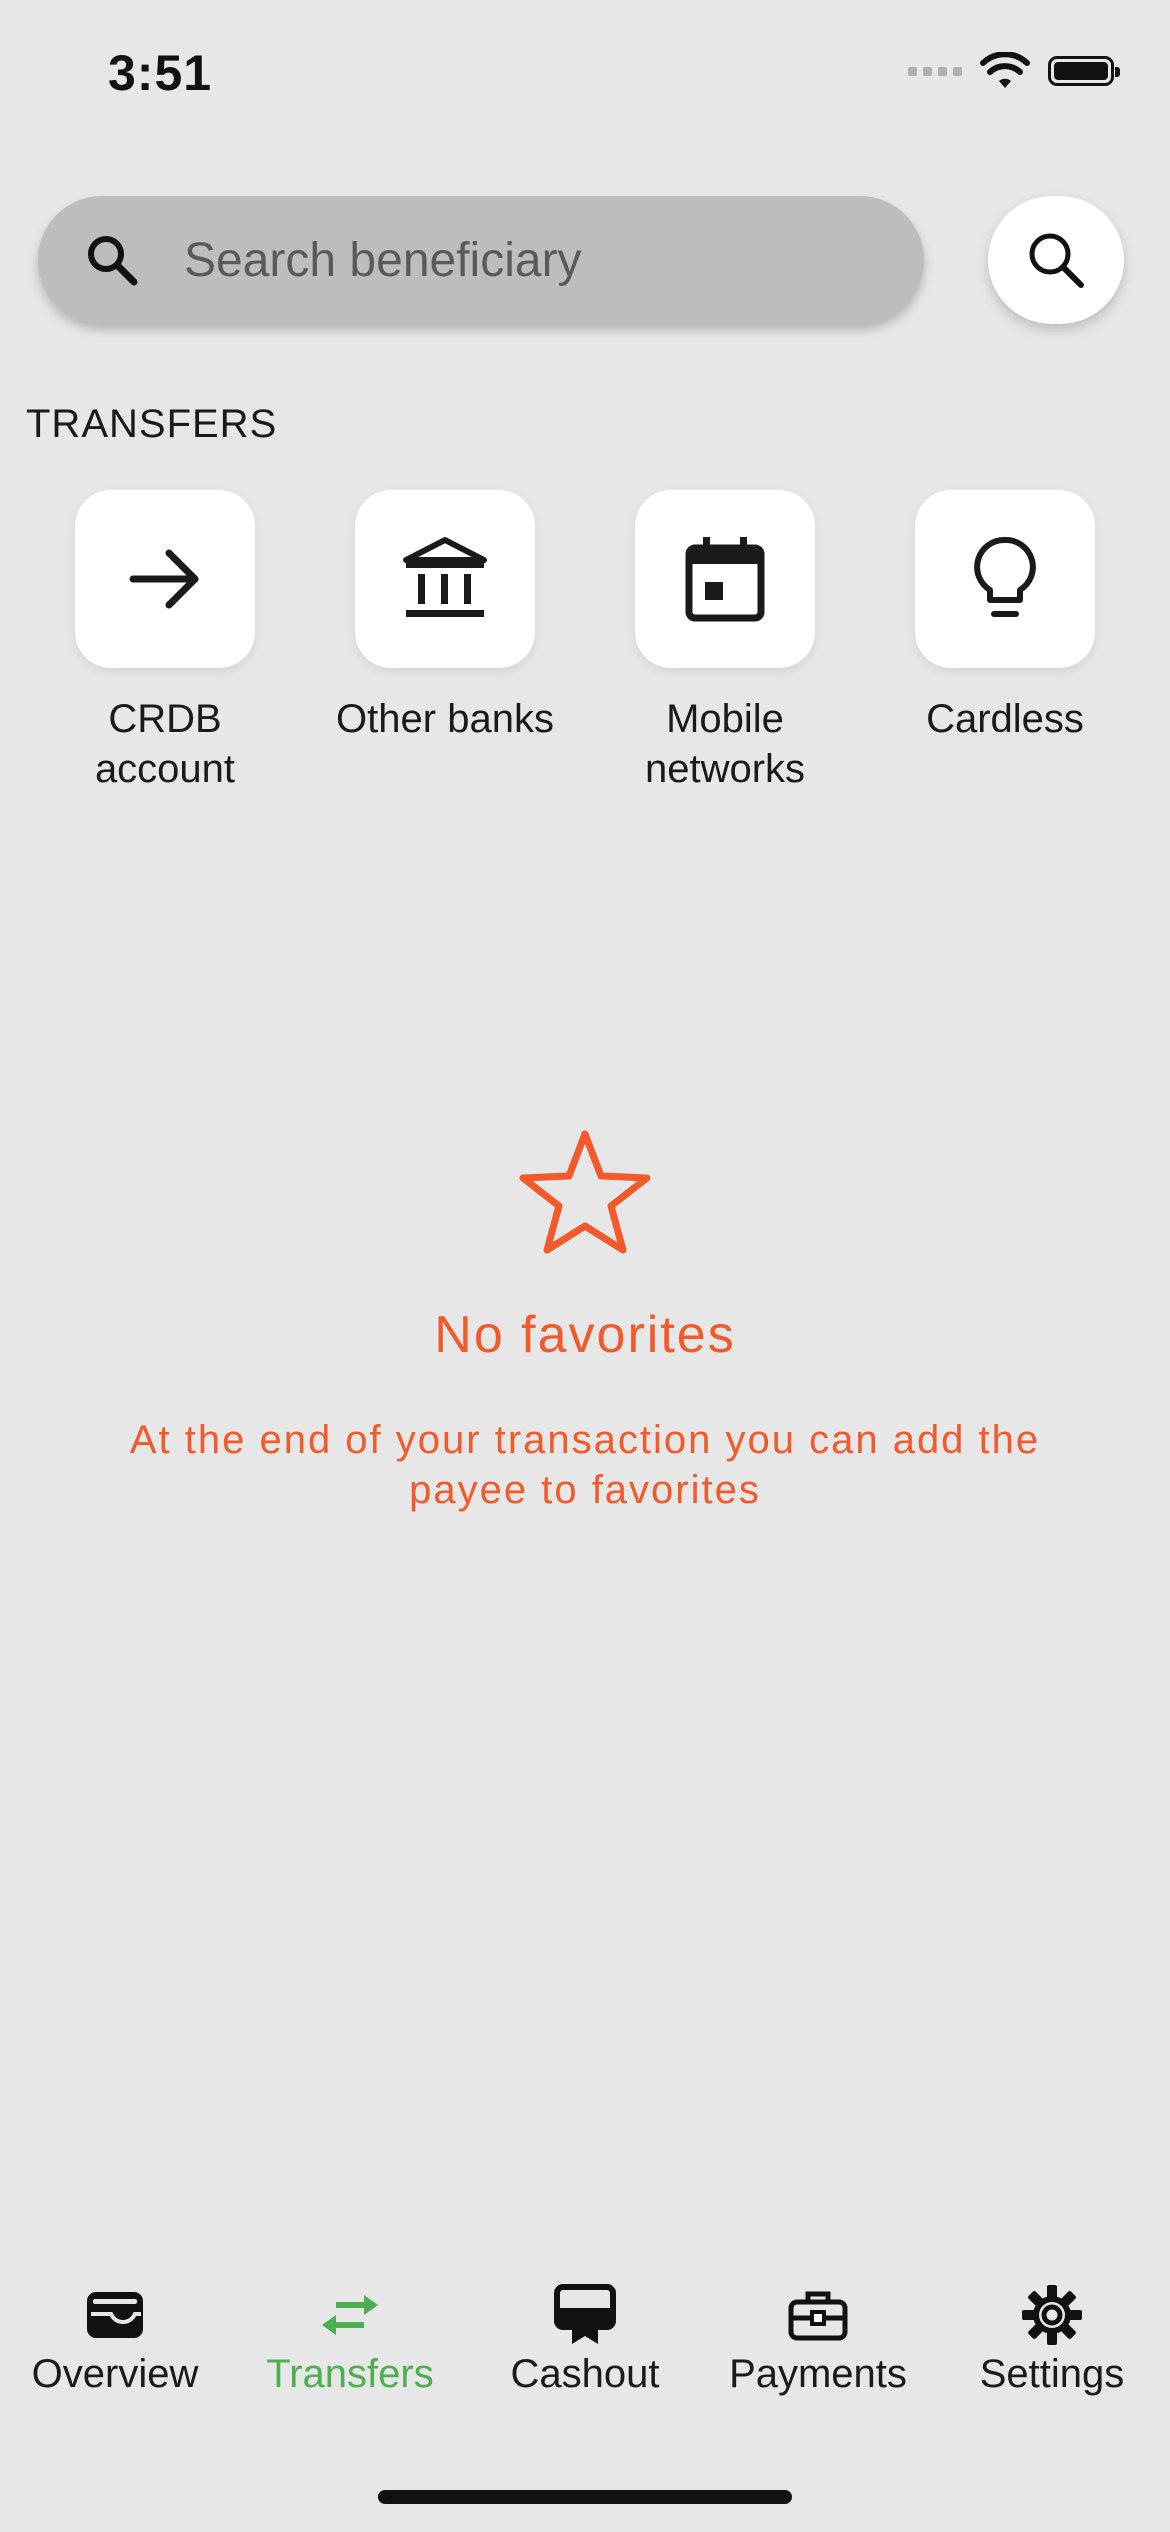  I want to click on wallet-icon, so click(115, 2315).